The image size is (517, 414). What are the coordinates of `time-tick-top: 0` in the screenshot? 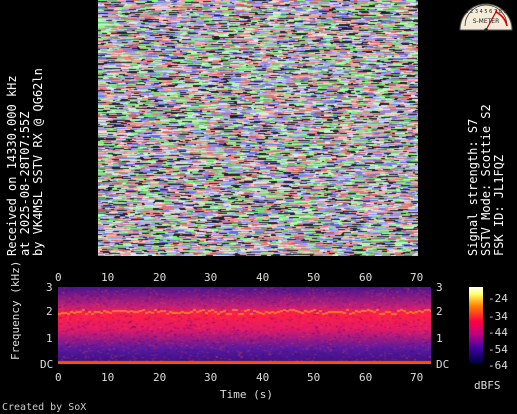 It's located at (58, 277).